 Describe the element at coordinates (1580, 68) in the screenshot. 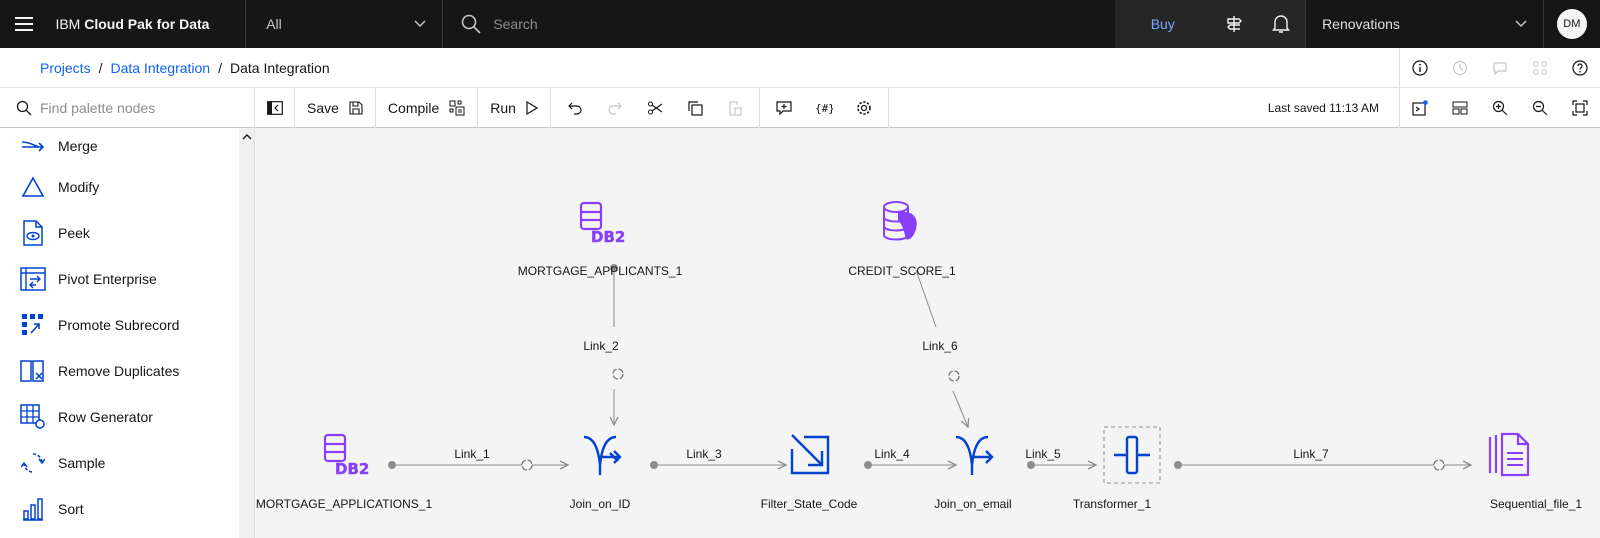

I see `help-icon` at that location.